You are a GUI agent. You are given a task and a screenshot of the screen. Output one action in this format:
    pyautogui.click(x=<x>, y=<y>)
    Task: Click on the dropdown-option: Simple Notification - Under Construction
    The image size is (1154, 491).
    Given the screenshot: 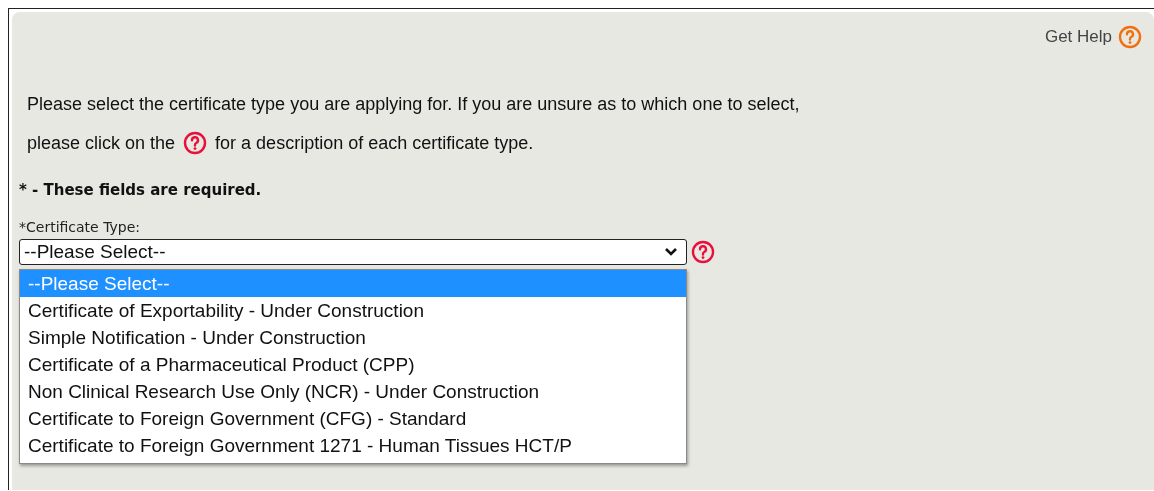 What is the action you would take?
    pyautogui.click(x=353, y=337)
    